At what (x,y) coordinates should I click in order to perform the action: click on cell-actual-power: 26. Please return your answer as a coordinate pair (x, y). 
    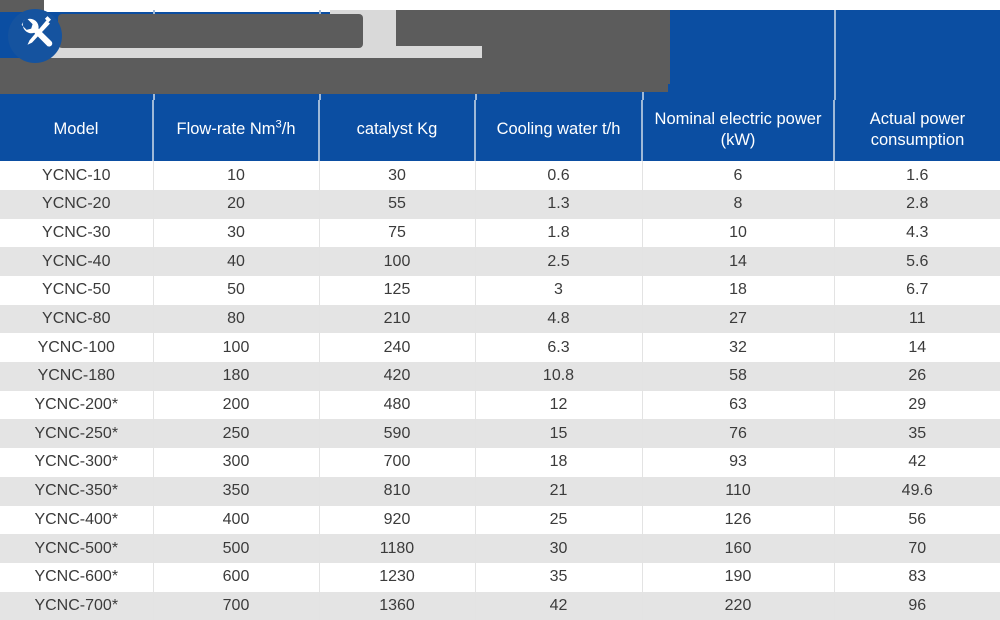
    Looking at the image, I should click on (917, 376).